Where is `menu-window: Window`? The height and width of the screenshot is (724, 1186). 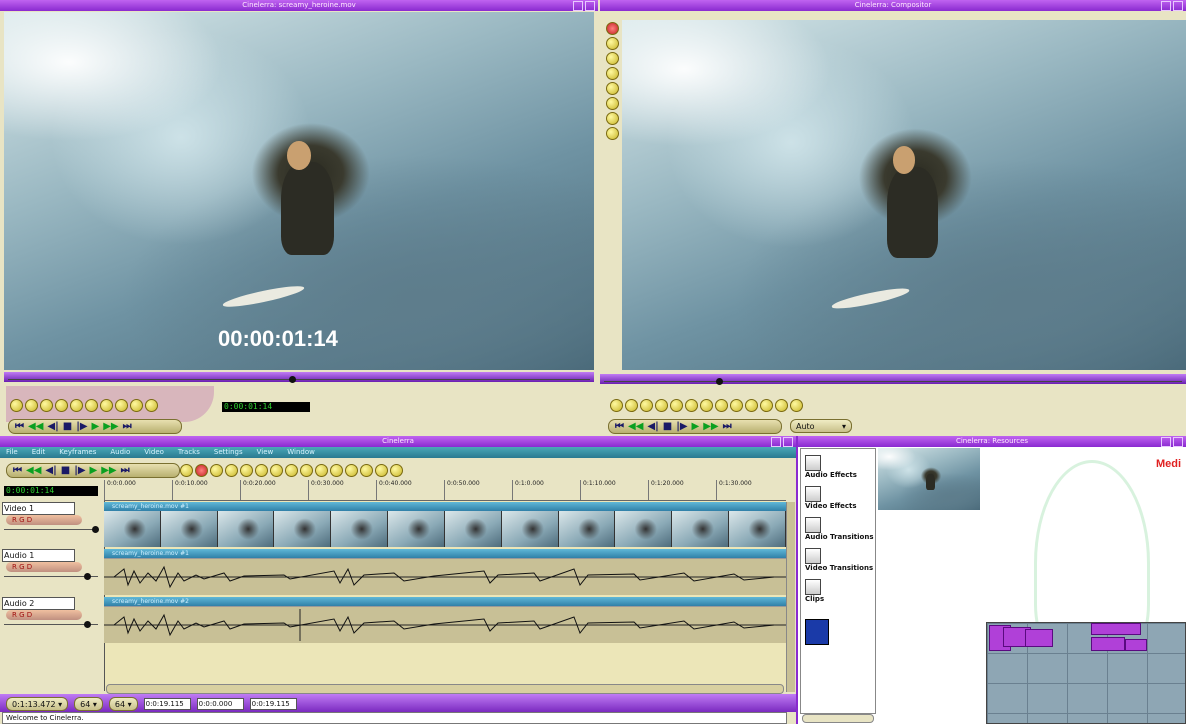
menu-window: Window is located at coordinates (301, 452).